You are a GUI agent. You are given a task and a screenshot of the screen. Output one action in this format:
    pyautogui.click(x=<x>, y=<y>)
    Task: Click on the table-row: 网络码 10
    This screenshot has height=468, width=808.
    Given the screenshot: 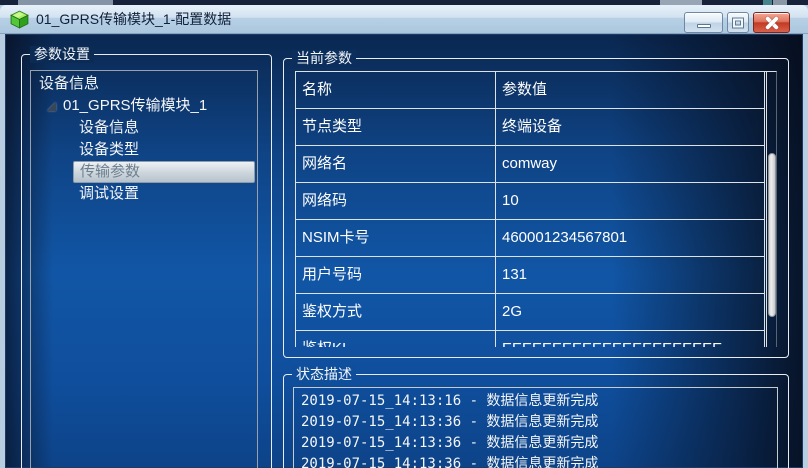 What is the action you would take?
    pyautogui.click(x=536, y=201)
    